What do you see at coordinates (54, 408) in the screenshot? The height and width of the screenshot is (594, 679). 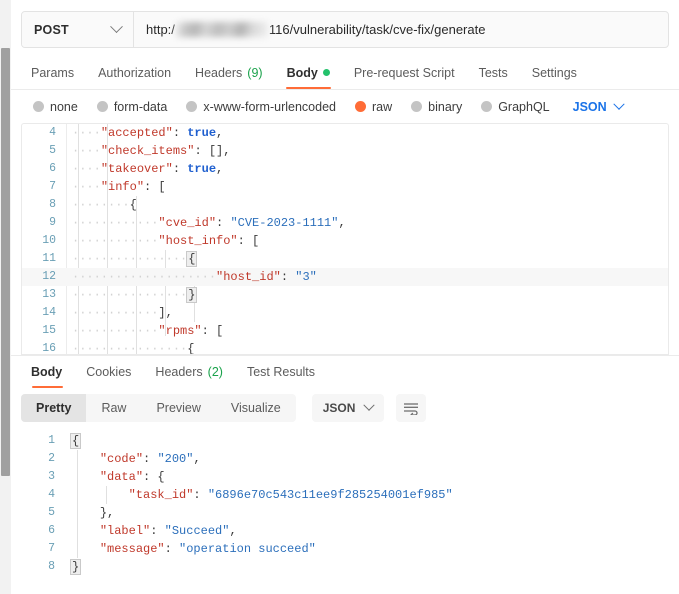 I see `response-view-pretty: Pretty` at bounding box center [54, 408].